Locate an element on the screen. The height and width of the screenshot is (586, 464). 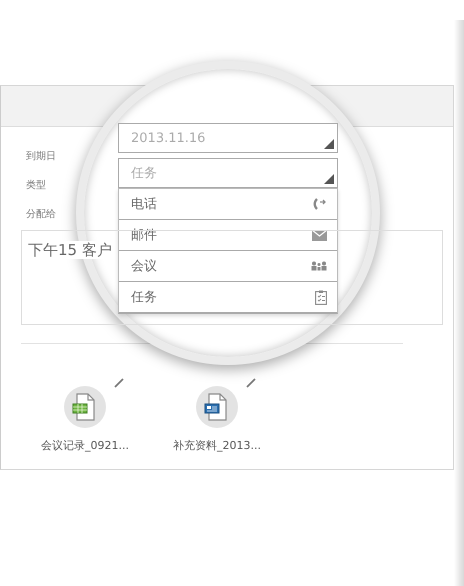
dropdown-option: 会议 is located at coordinates (228, 266).